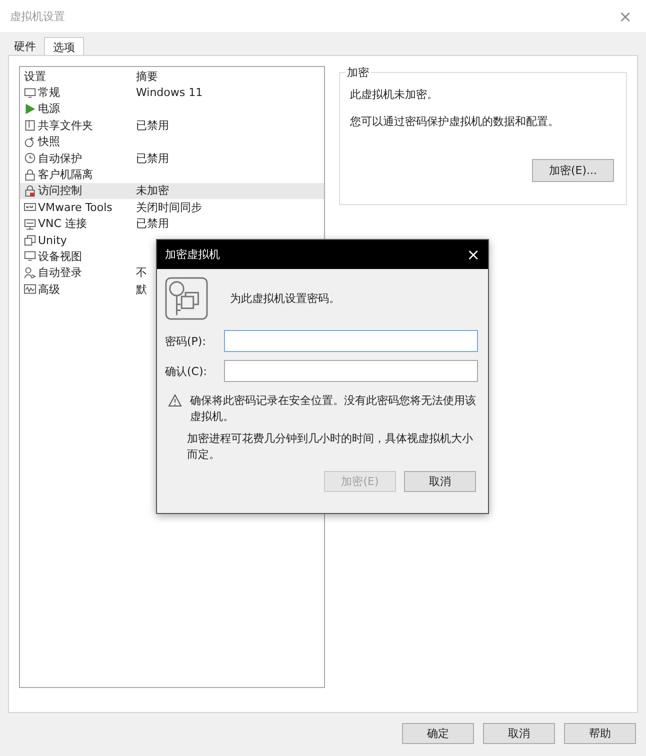 This screenshot has width=646, height=756. Describe the element at coordinates (35, 76) in the screenshot. I see `column-header: 设置` at that location.